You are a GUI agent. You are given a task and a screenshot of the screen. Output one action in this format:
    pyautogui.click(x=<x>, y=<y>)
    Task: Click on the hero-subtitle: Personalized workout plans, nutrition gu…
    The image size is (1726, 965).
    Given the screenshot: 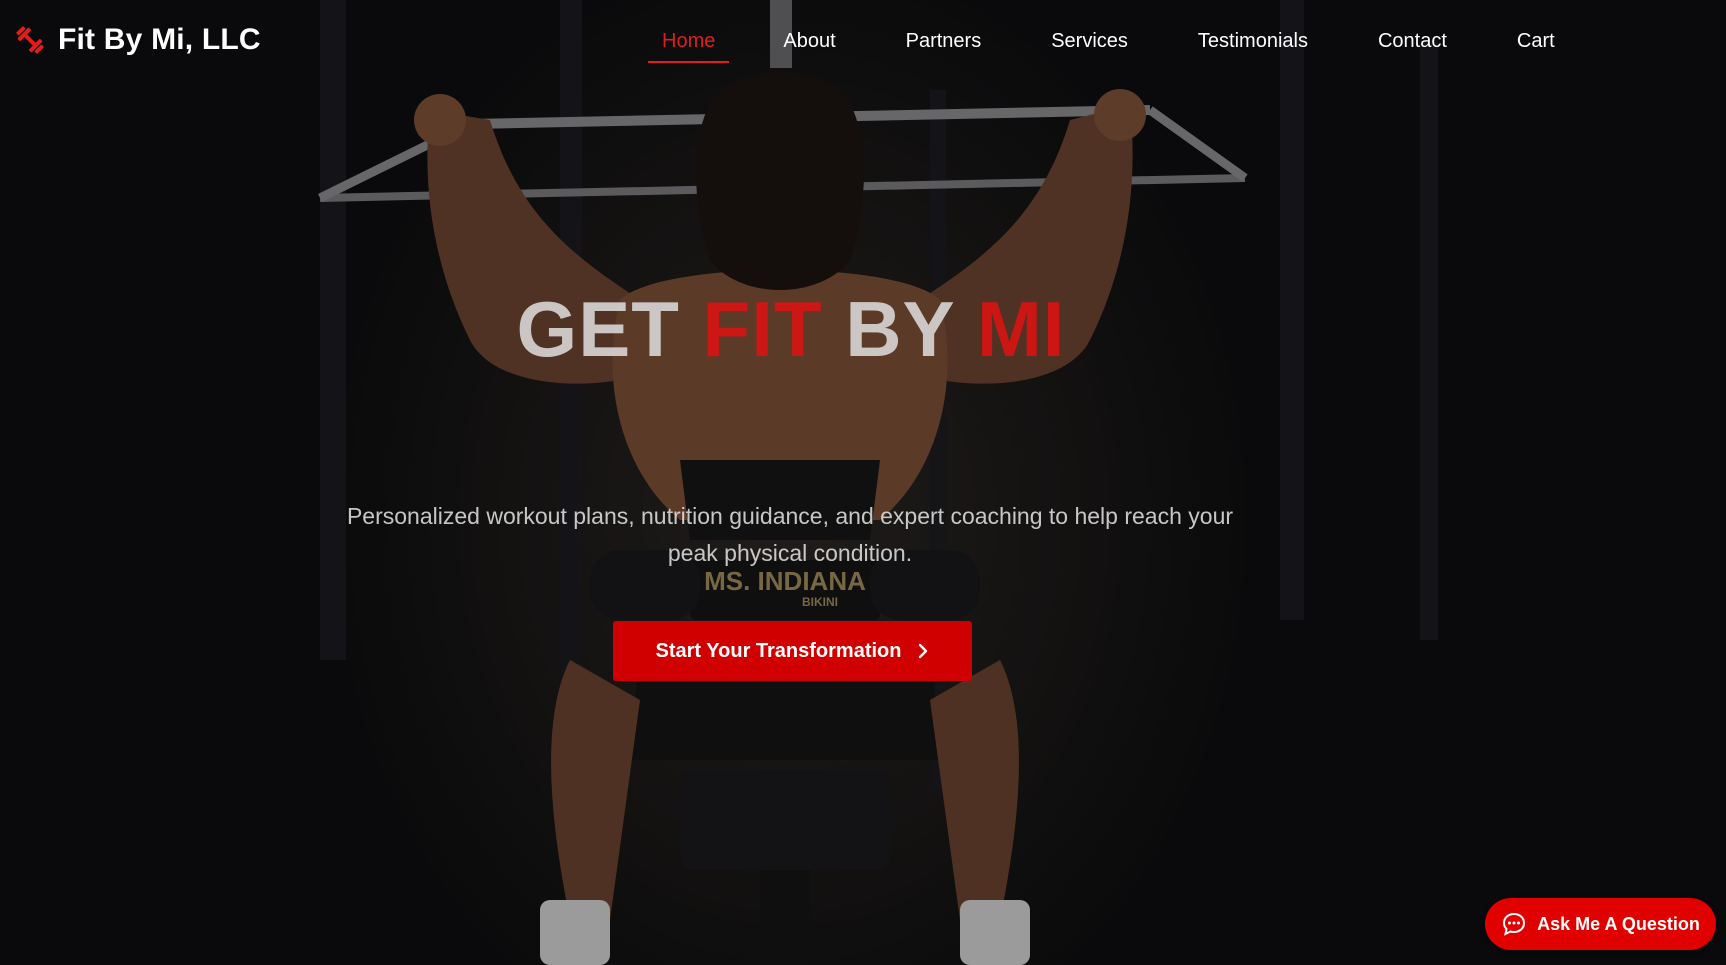 What is the action you would take?
    pyautogui.click(x=790, y=534)
    